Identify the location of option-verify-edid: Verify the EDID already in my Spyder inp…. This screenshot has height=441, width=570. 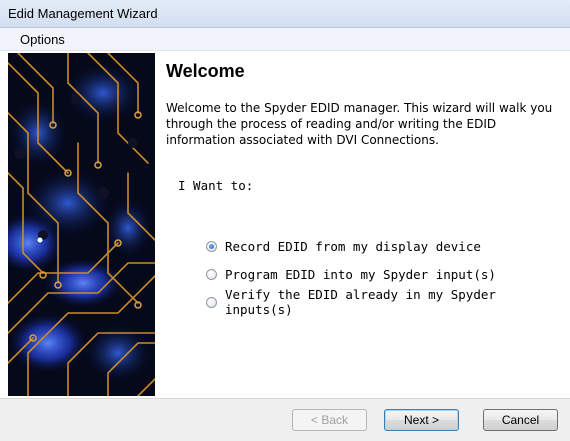
(388, 302).